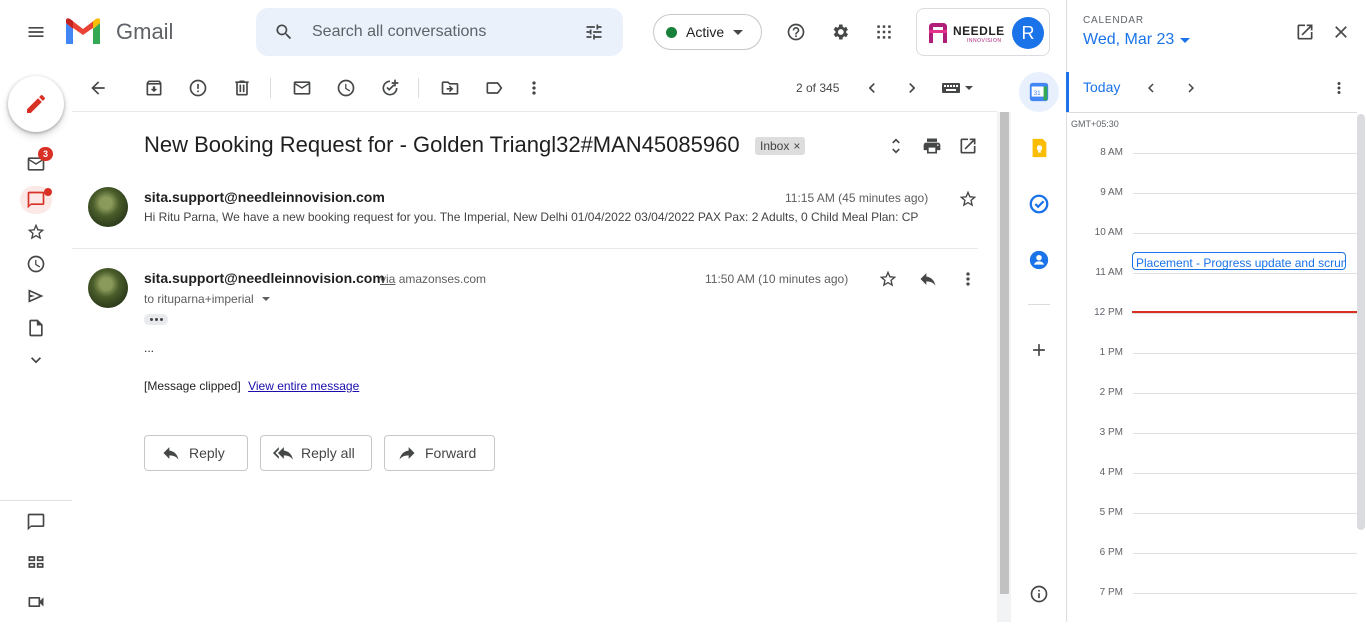  What do you see at coordinates (1039, 350) in the screenshot?
I see `add-addon-plus-icon` at bounding box center [1039, 350].